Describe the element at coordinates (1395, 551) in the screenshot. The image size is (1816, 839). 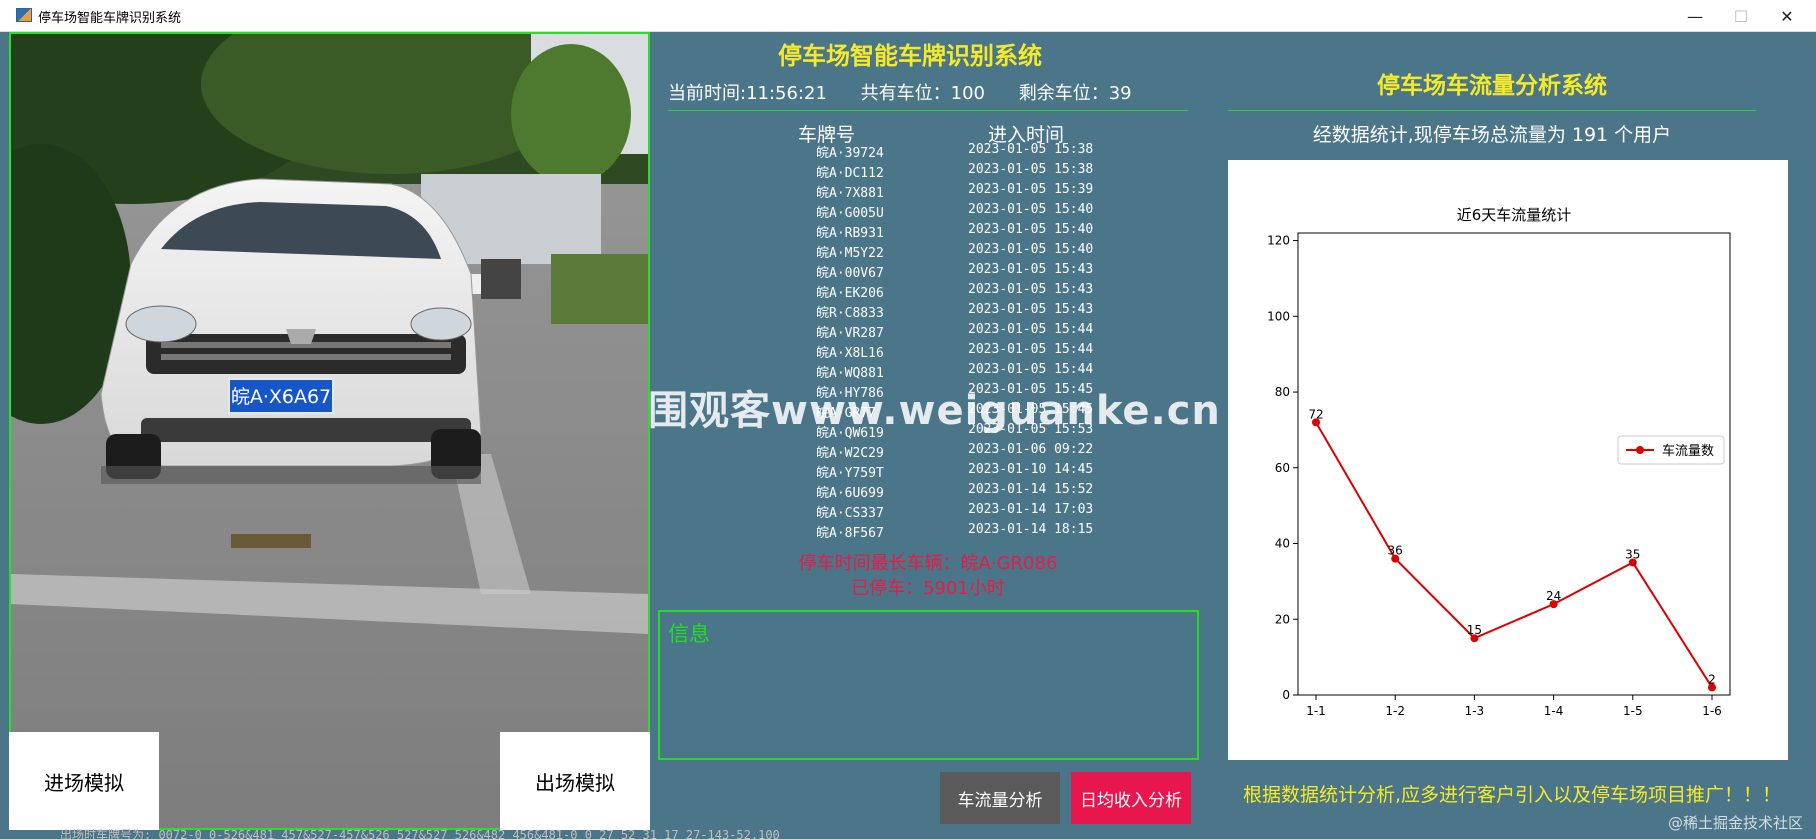
I see `data-label: 36` at that location.